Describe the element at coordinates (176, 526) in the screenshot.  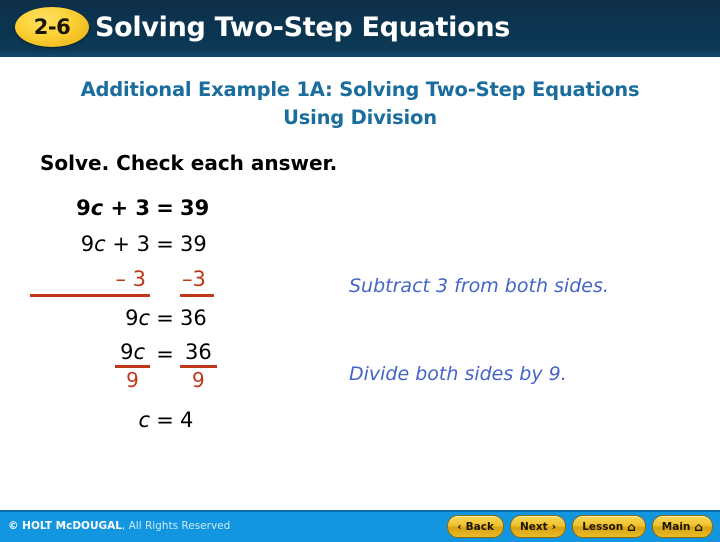
I see `copyright-rights: , All Rights Reserved` at that location.